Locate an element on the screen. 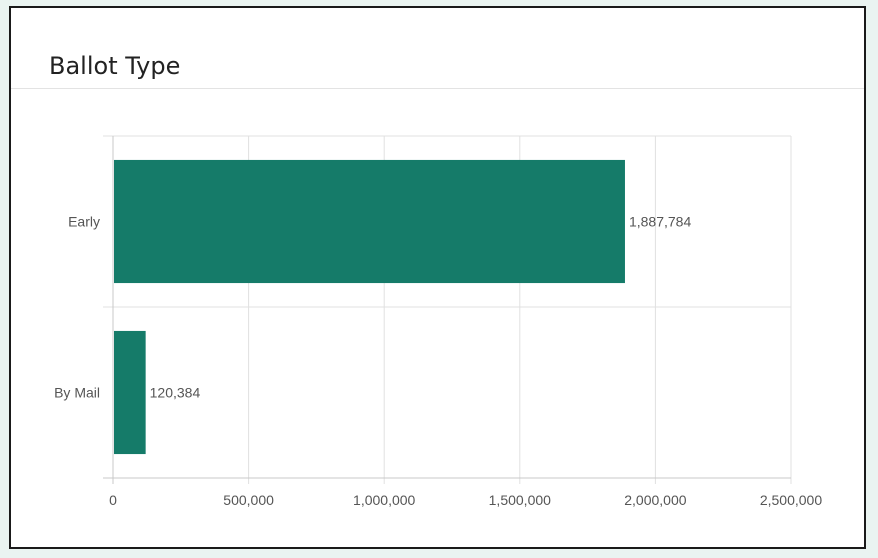  bar-early is located at coordinates (369, 221).